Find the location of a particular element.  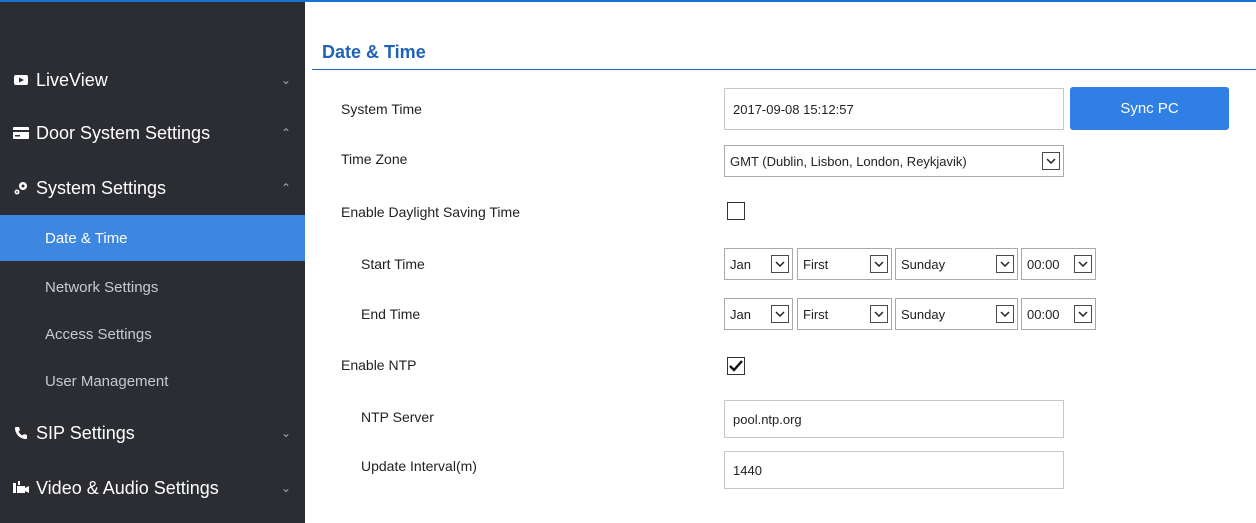

sidebar-item-network-settings: Network Settings is located at coordinates (152, 287).